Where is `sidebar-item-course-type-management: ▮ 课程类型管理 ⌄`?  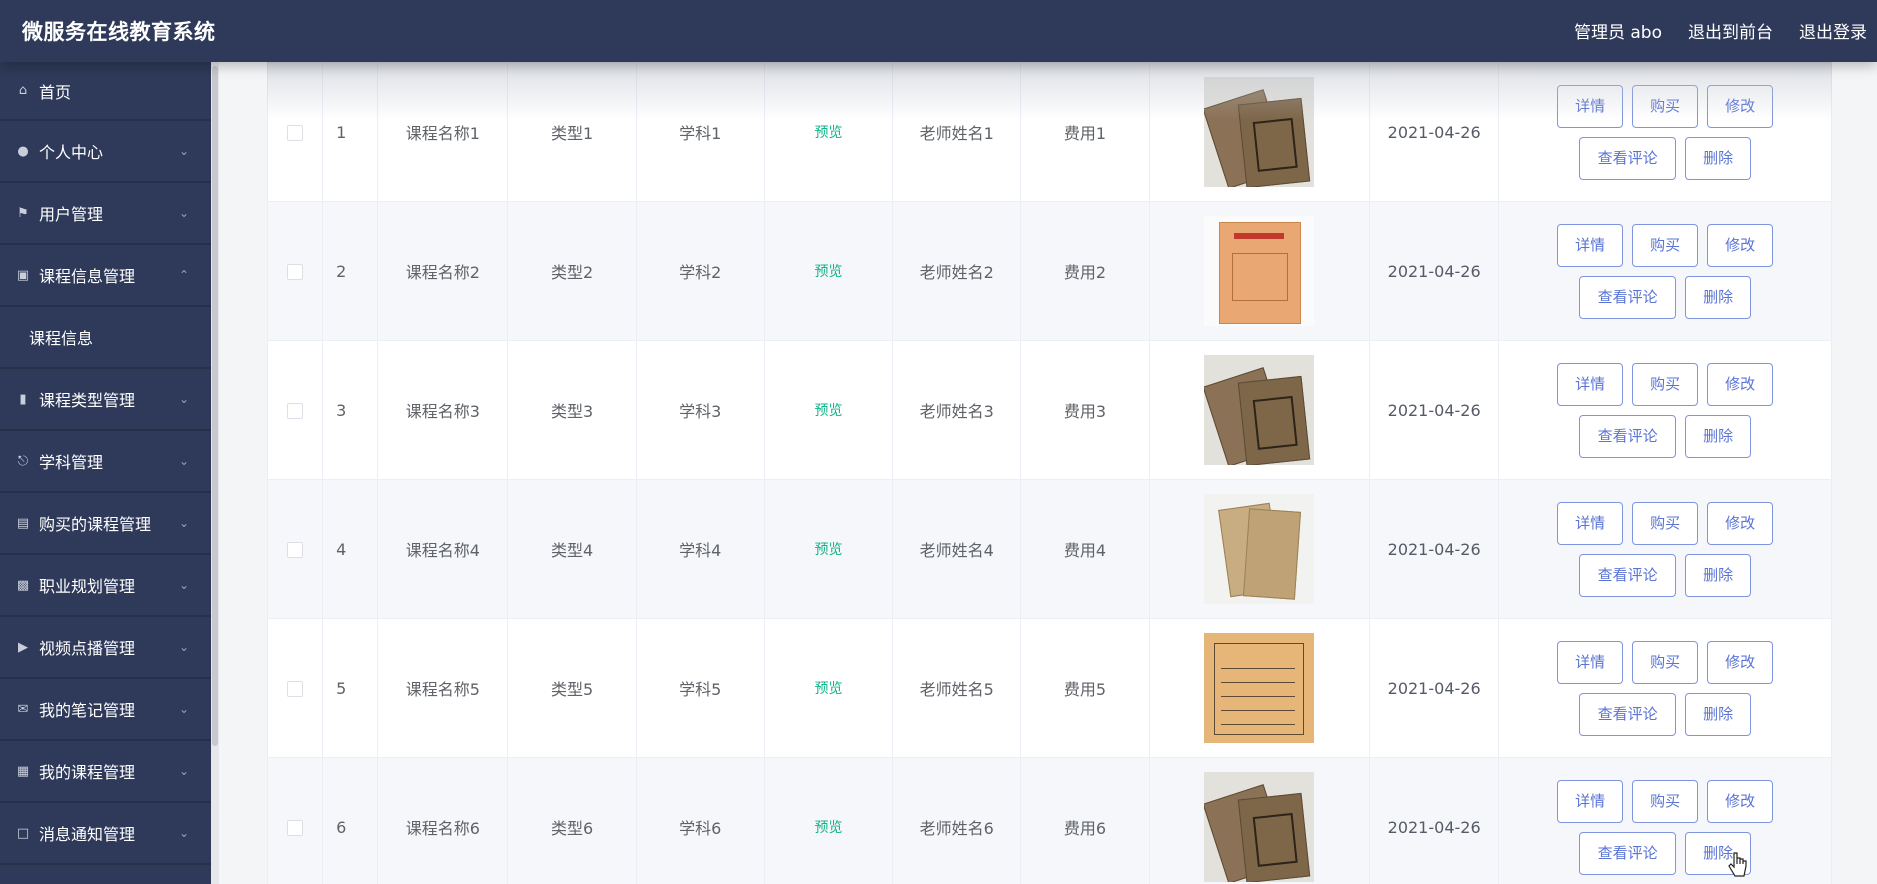
sidebar-item-course-type-management: ▮ 课程类型管理 ⌄ is located at coordinates (105, 400).